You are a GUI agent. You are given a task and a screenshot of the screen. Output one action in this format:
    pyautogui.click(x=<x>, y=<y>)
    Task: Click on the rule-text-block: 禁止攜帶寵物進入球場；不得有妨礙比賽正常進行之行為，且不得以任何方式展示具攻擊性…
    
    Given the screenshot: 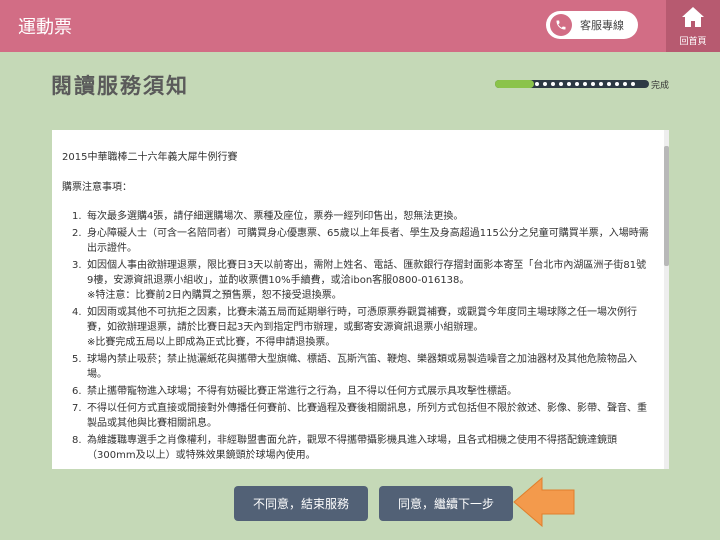 What is the action you would take?
    pyautogui.click(x=369, y=391)
    